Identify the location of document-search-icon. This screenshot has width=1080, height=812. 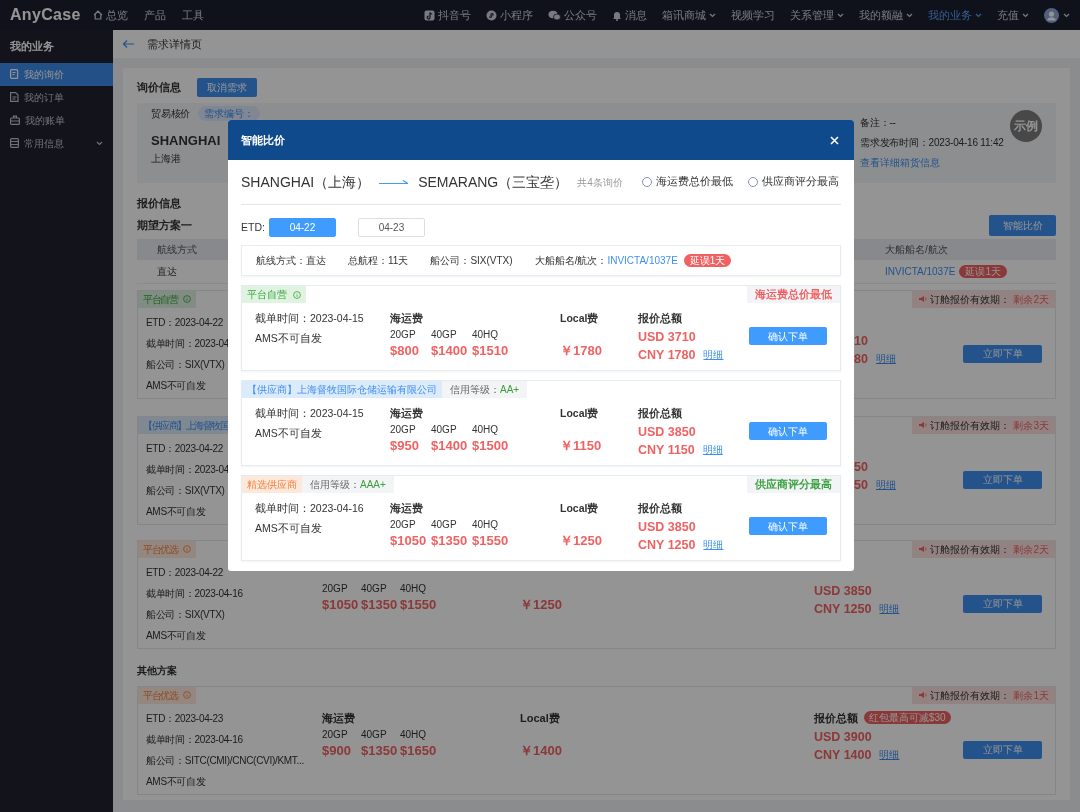
(14, 74).